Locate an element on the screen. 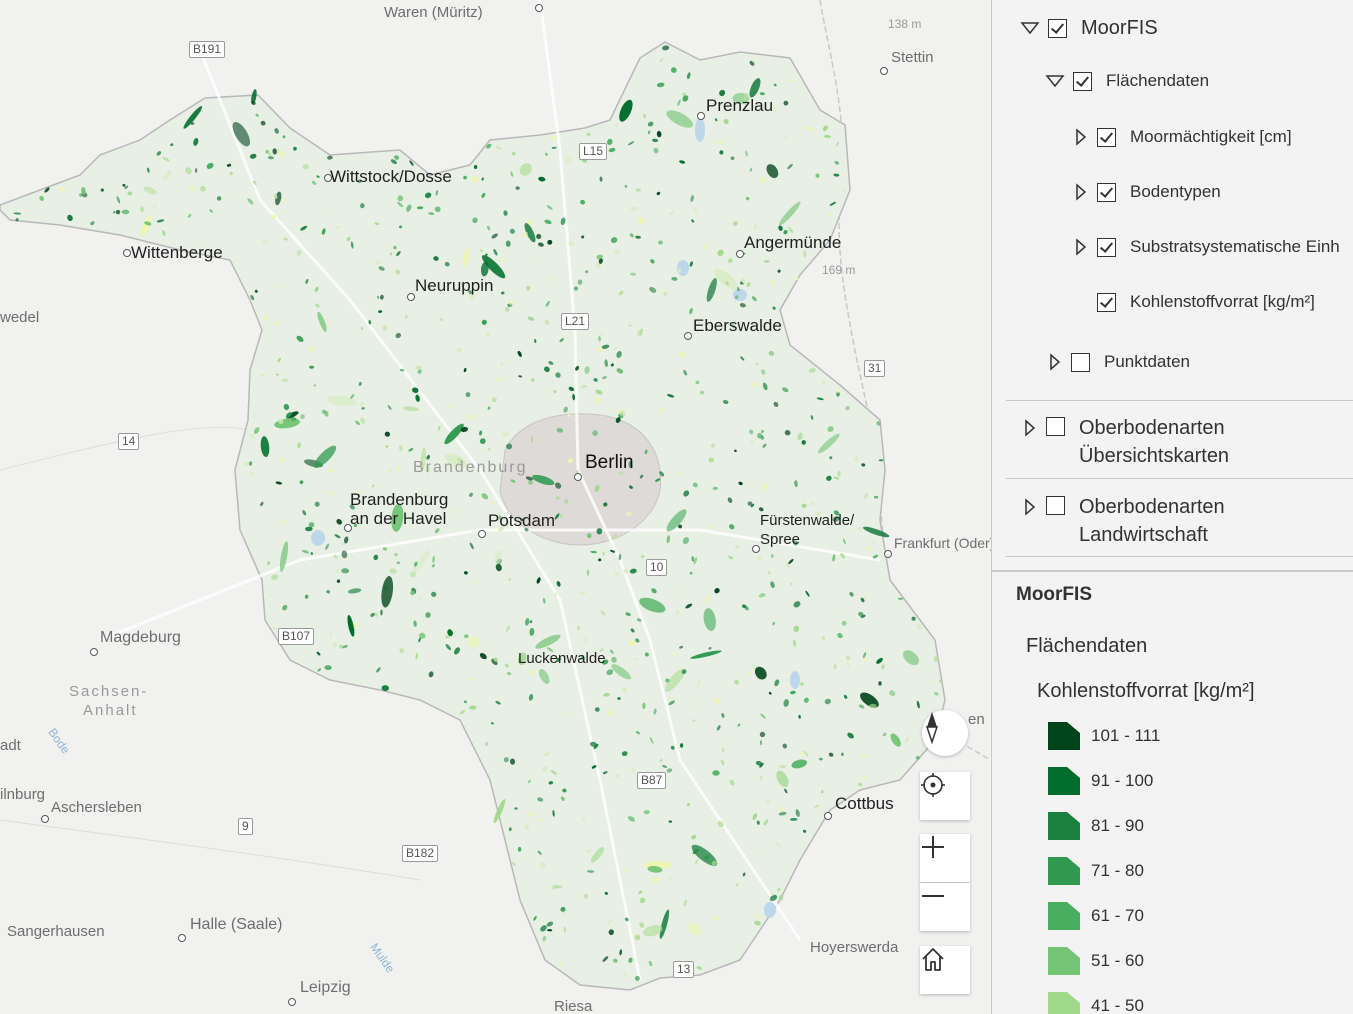 The image size is (1353, 1014). place-label: Riesa is located at coordinates (573, 1006).